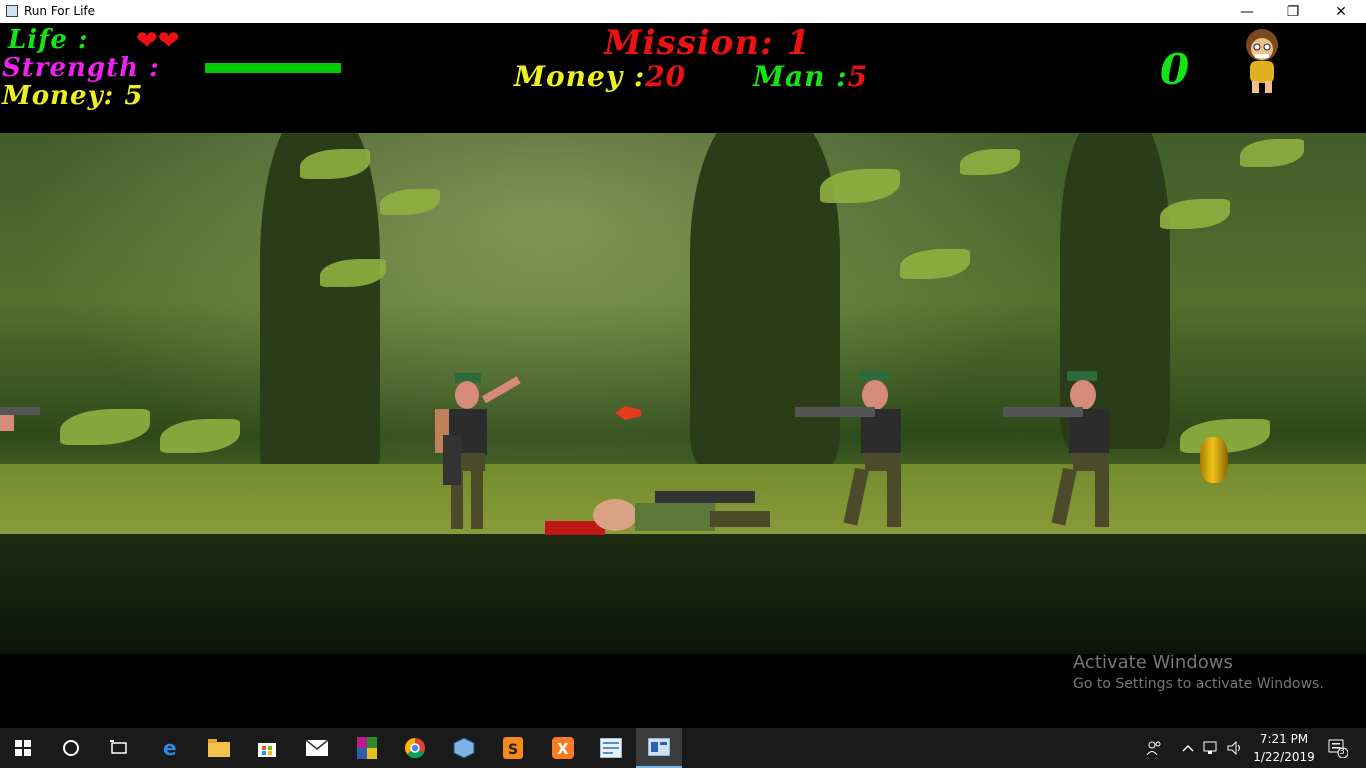 Image resolution: width=1366 pixels, height=768 pixels. Describe the element at coordinates (628, 413) in the screenshot. I see `rocket-projectile` at that location.